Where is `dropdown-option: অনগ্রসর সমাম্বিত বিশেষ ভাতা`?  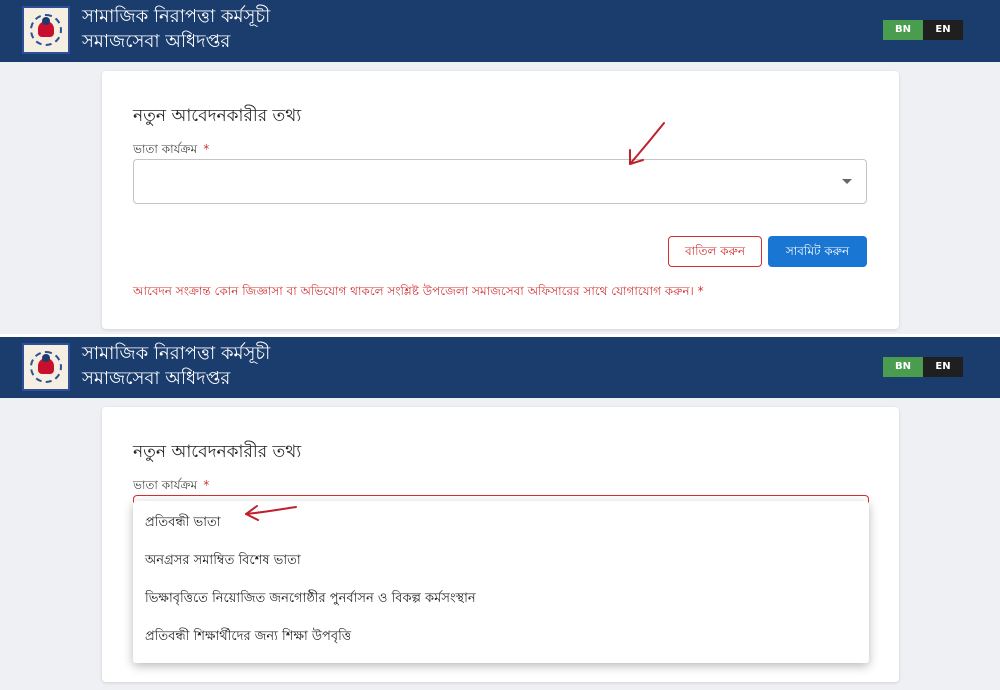 dropdown-option: অনগ্রসর সমাম্বিত বিশেষ ভাতা is located at coordinates (223, 561).